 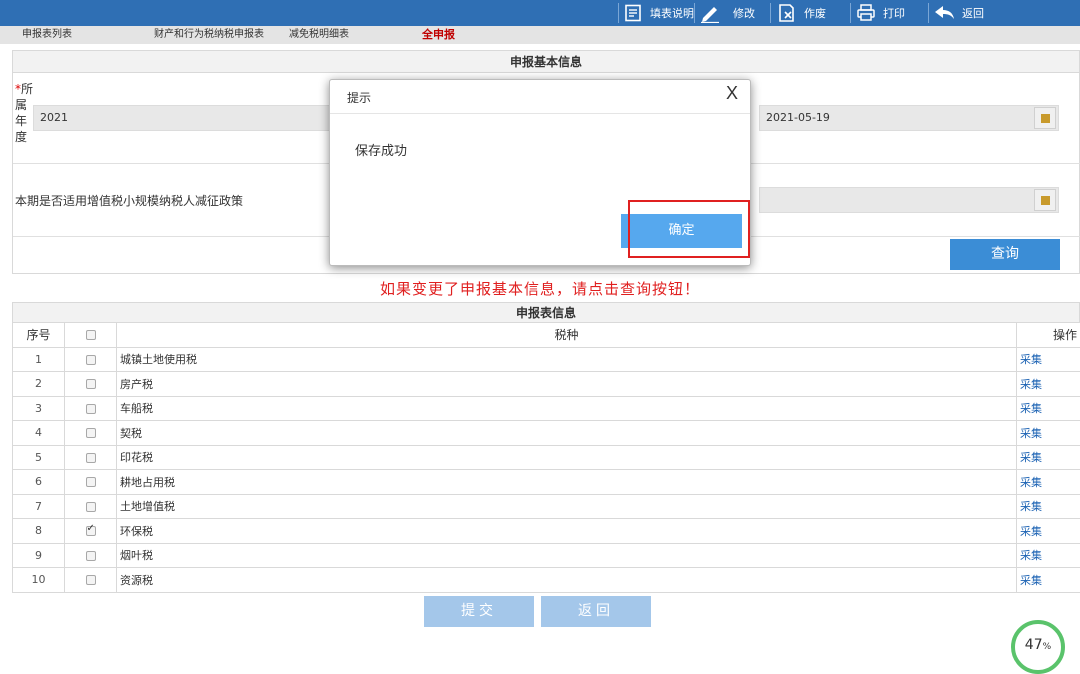 I want to click on bottom-back-button: 返回, so click(x=596, y=611).